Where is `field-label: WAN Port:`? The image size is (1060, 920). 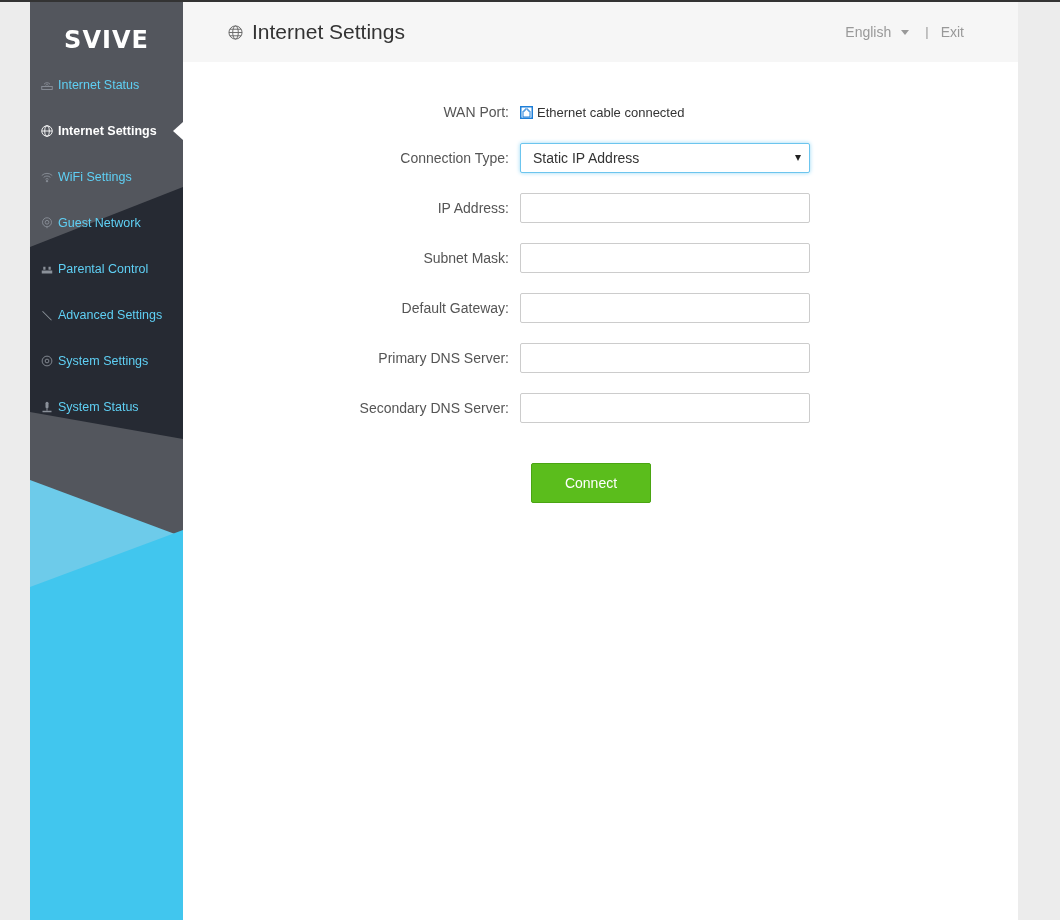 field-label: WAN Port: is located at coordinates (476, 112).